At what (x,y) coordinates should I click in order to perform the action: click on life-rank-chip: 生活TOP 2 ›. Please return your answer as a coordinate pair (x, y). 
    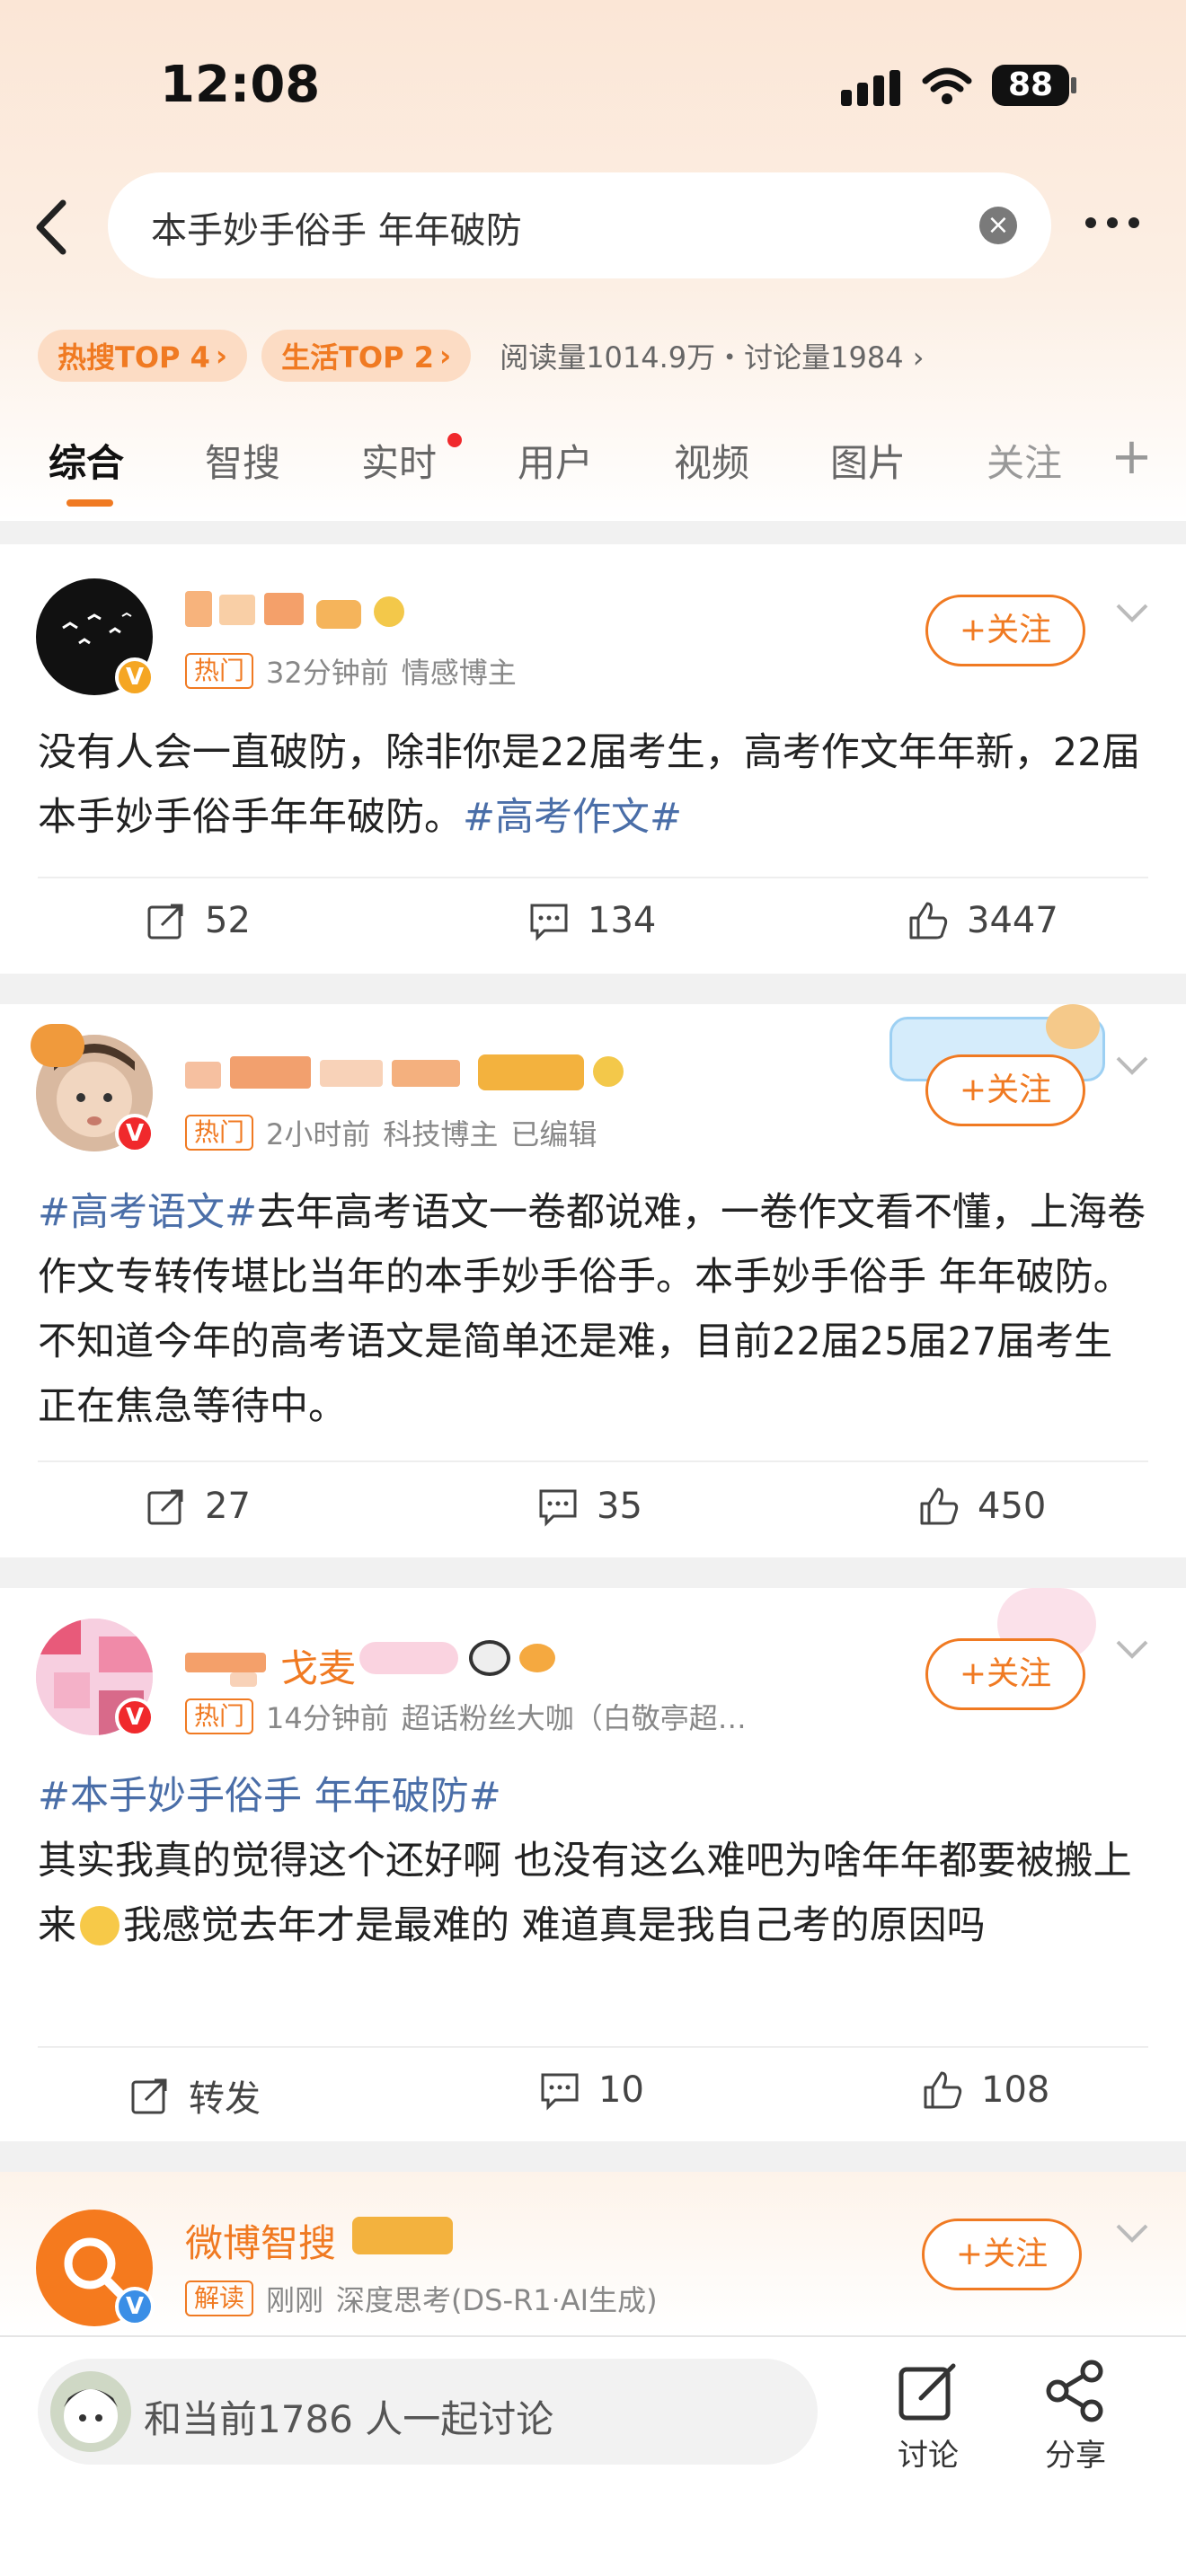
    Looking at the image, I should click on (366, 356).